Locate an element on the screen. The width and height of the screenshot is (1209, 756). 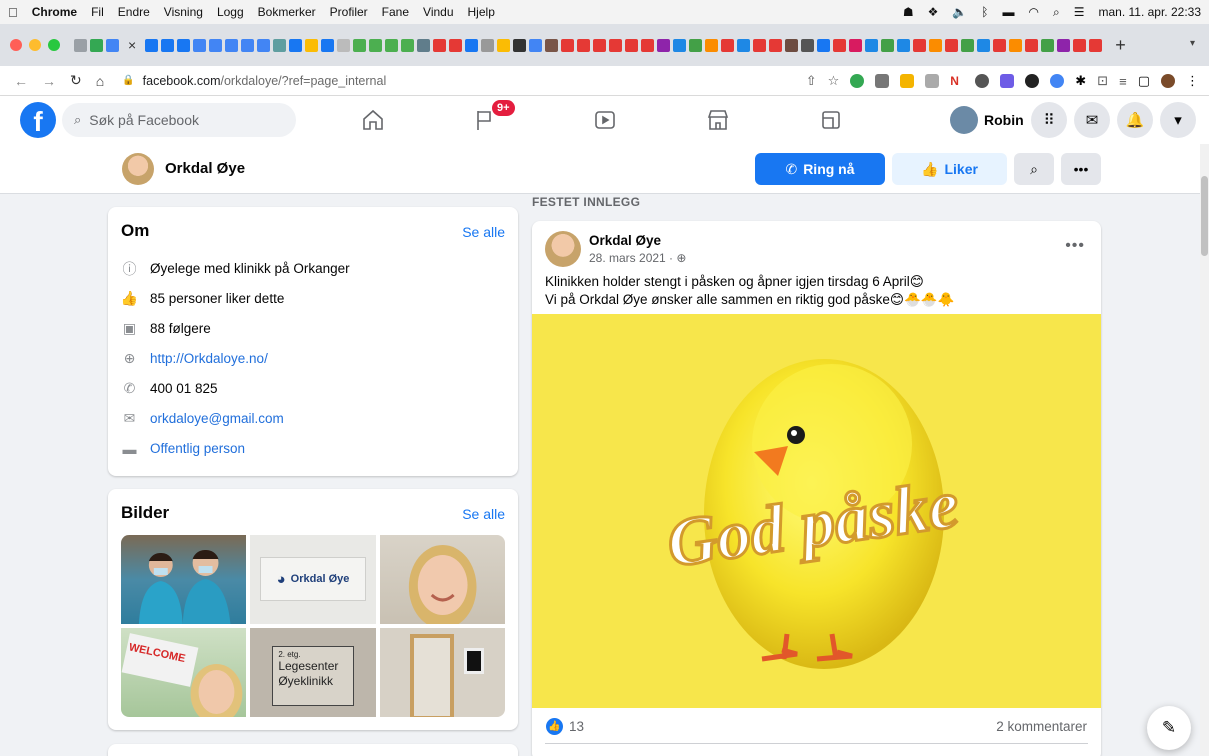
profile-chip: Robin is located at coordinates (987, 120).